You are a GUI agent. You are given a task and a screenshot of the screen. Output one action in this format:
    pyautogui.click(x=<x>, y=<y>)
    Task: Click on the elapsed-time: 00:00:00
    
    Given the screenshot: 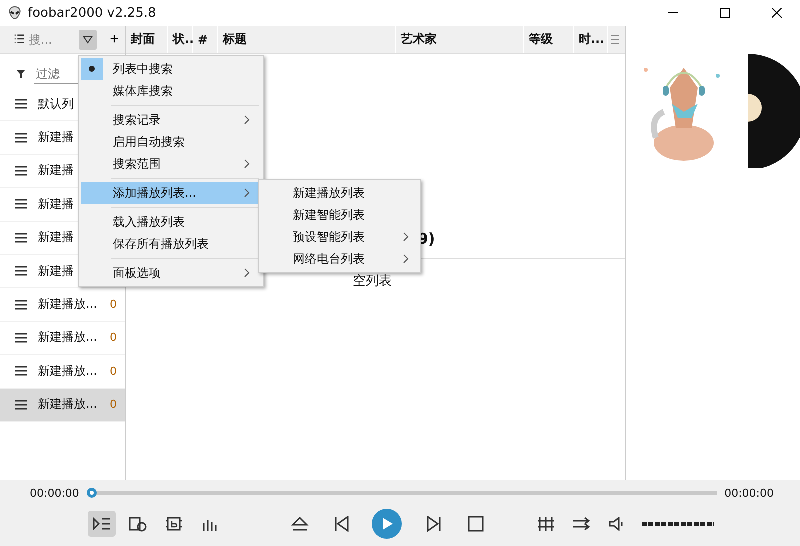 What is the action you would take?
    pyautogui.click(x=55, y=493)
    